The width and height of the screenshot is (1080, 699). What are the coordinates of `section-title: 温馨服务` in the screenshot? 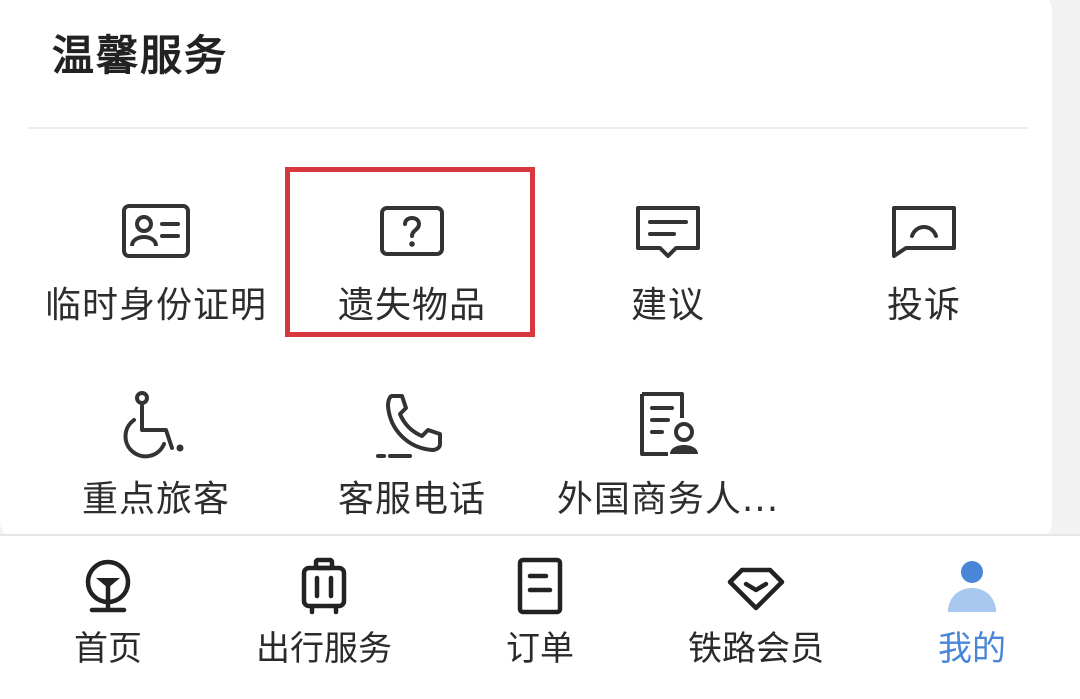 It's located at (140, 55).